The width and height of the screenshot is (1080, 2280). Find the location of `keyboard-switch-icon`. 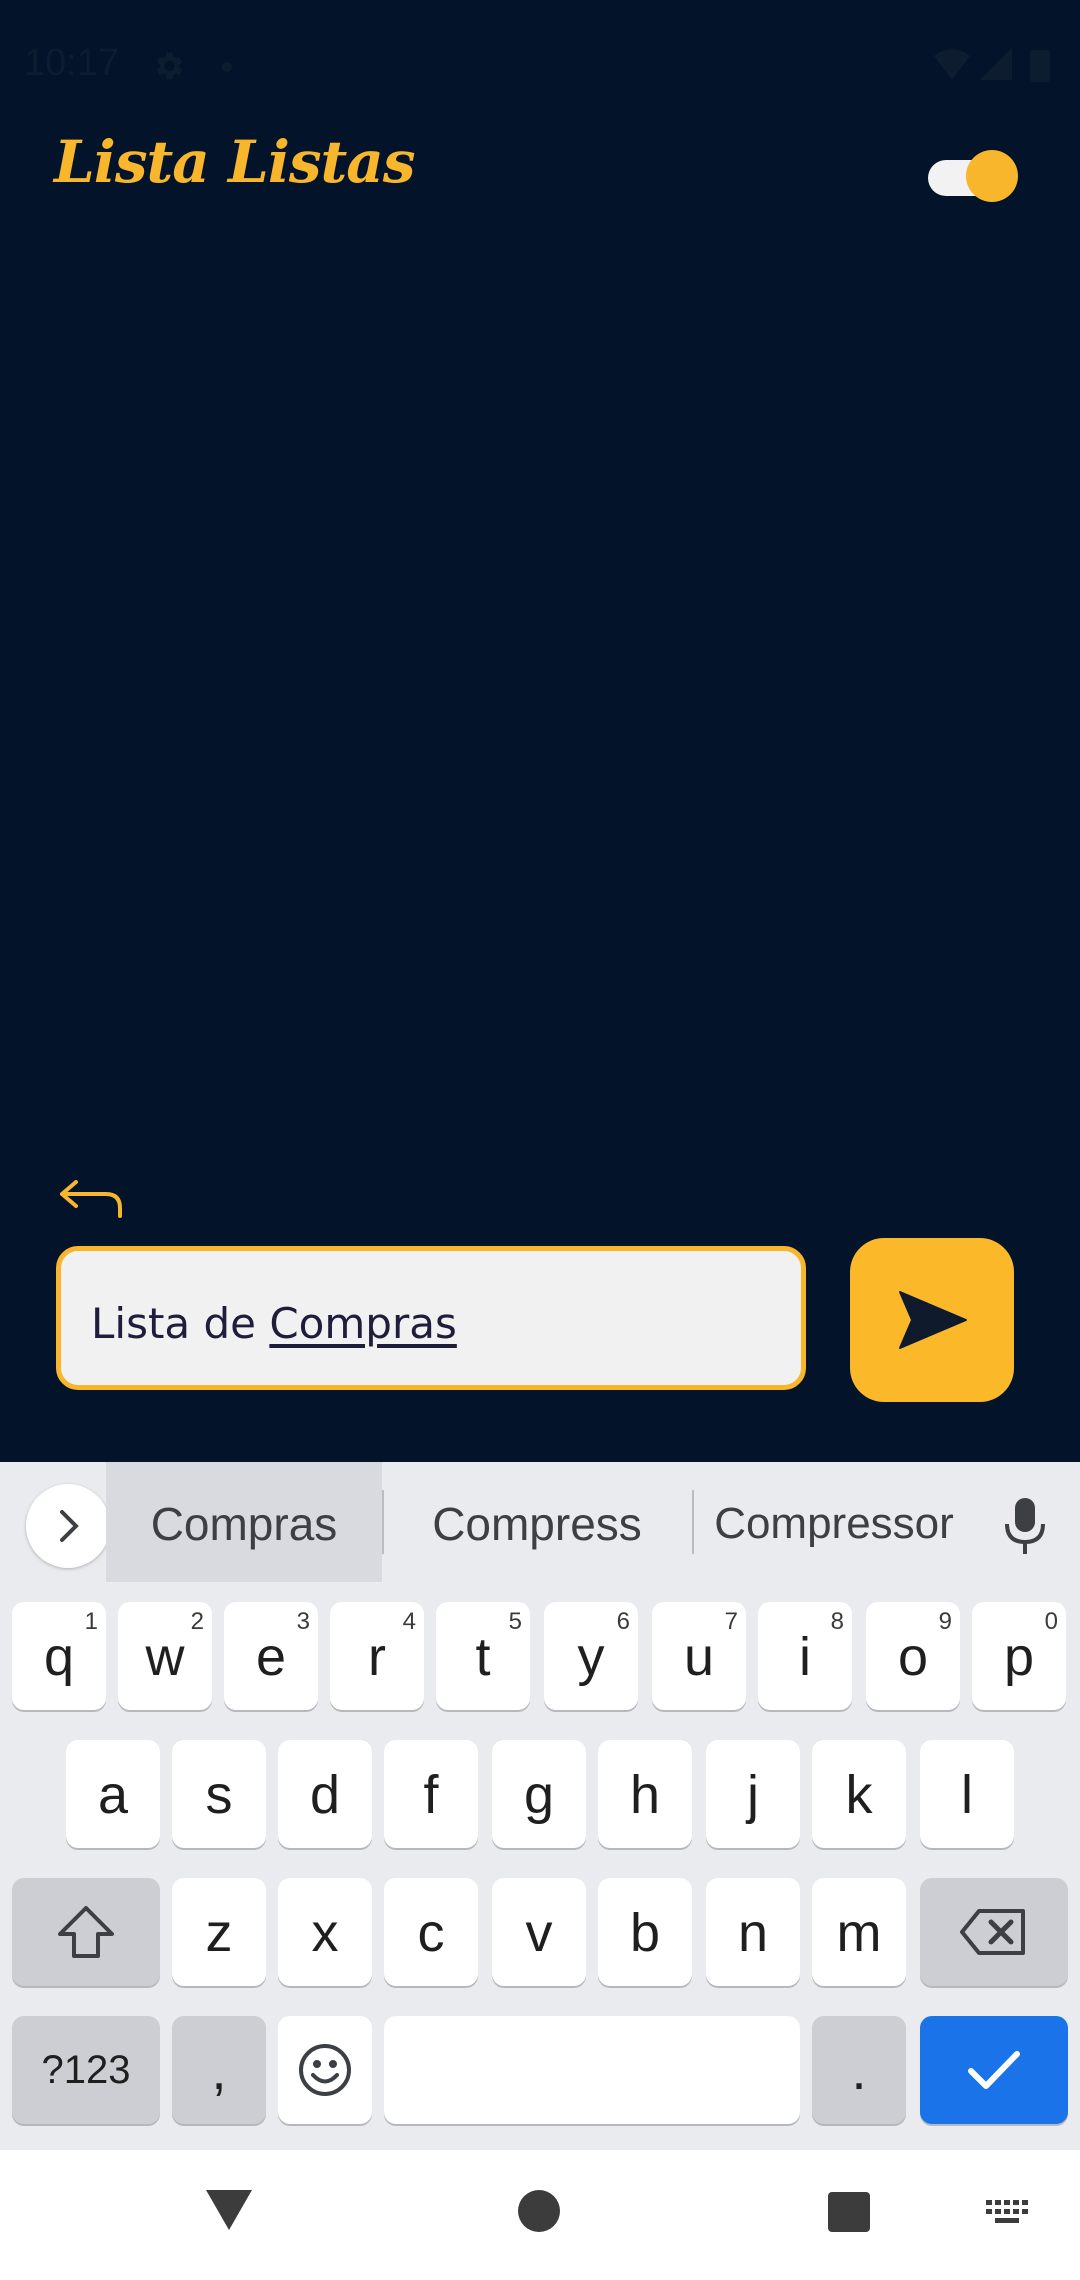

keyboard-switch-icon is located at coordinates (1008, 2213).